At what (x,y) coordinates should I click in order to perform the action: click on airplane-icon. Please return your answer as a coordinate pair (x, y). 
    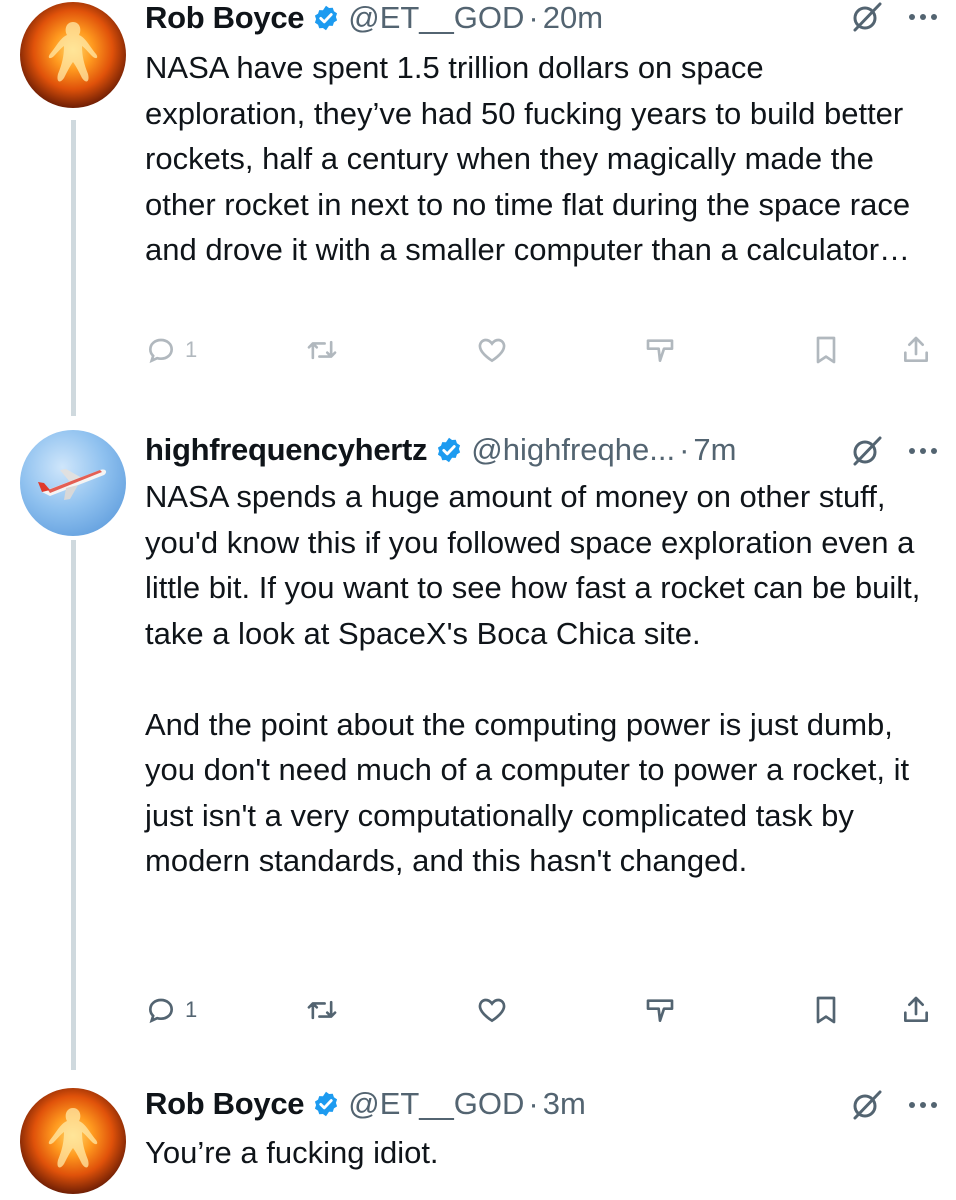
    Looking at the image, I should click on (72, 484).